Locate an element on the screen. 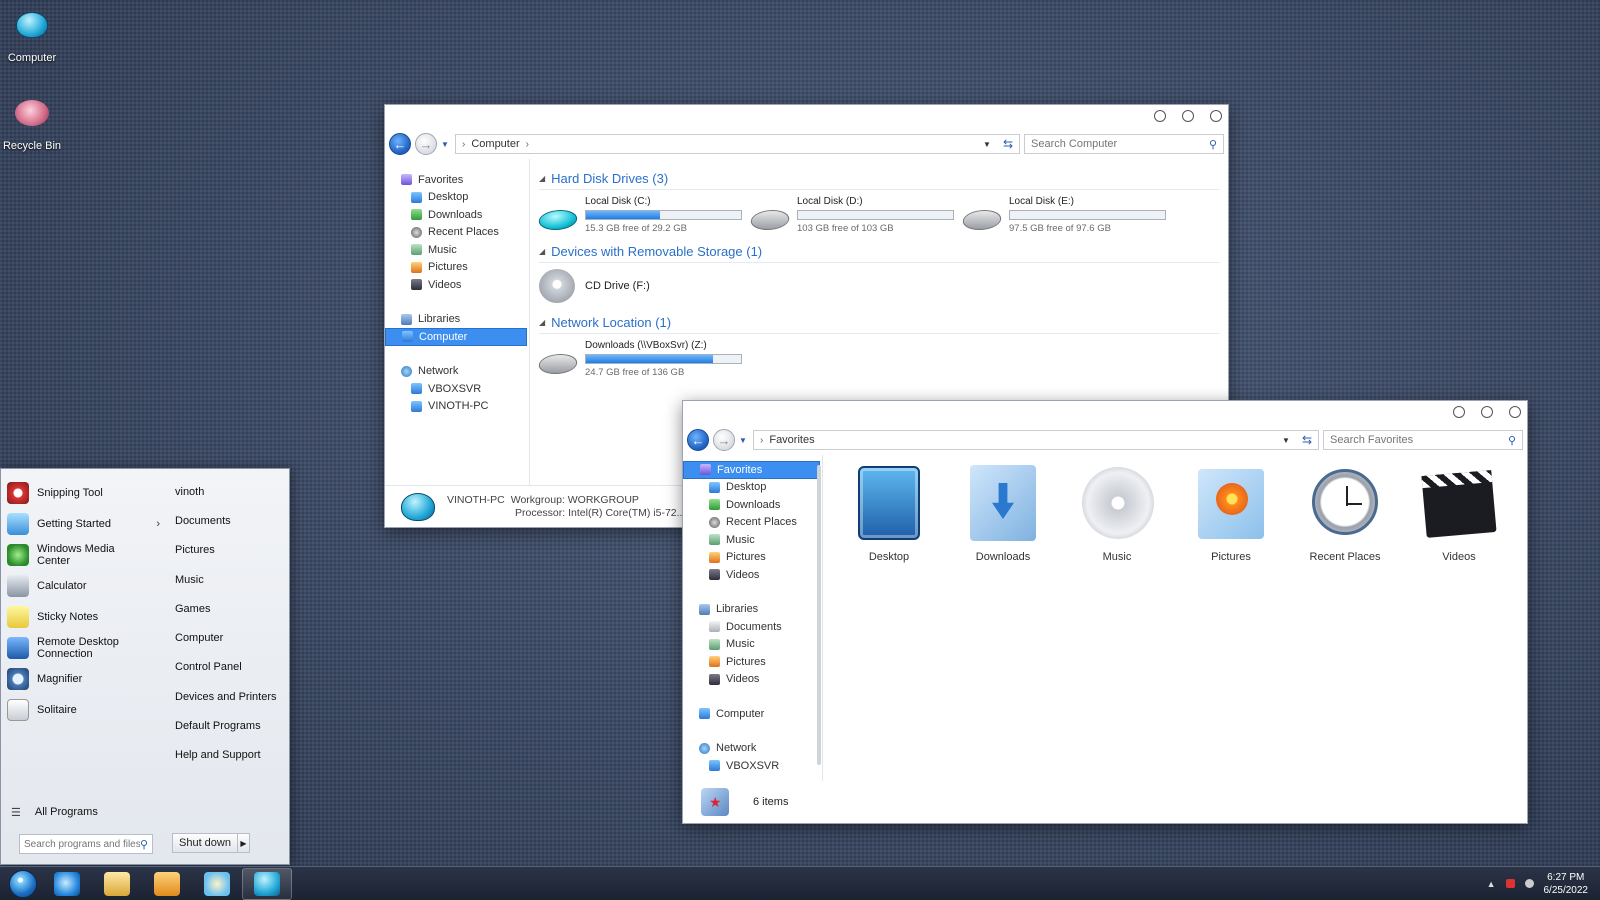  taskbar-paint is located at coordinates (217, 884).